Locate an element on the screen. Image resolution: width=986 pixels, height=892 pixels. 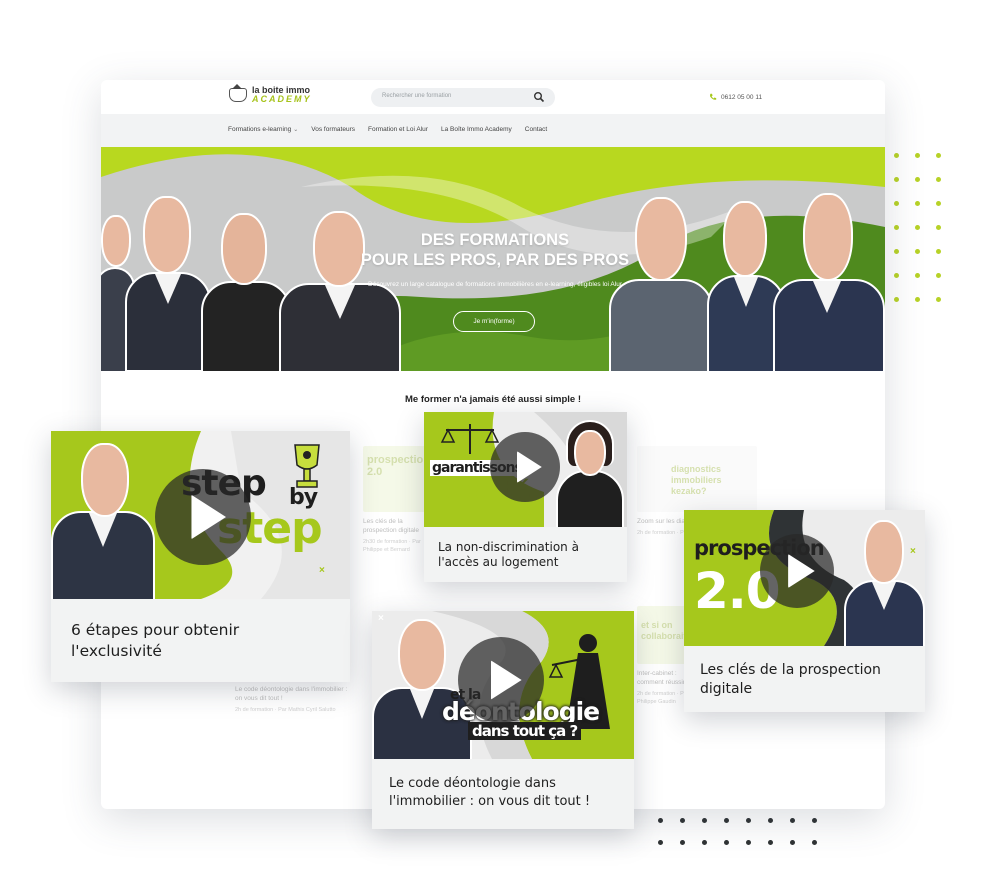
site-logo: la boite immo ACADEMY is located at coordinates (270, 95).